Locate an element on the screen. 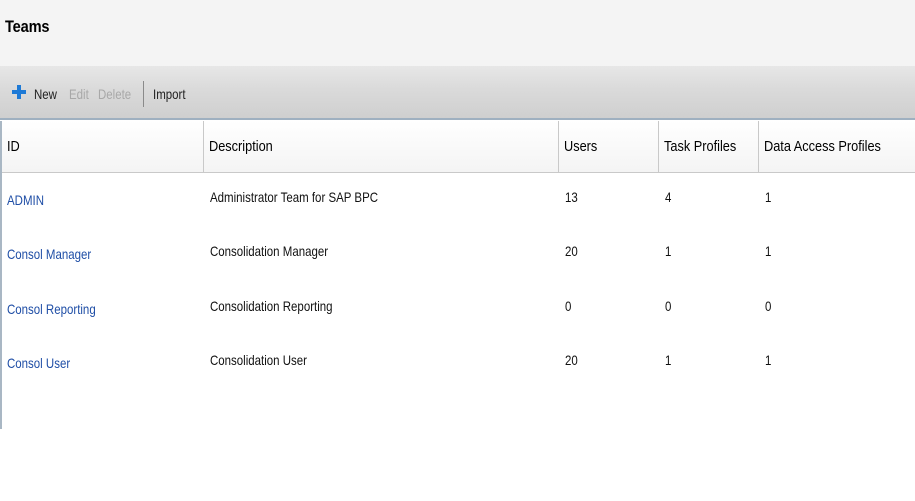 Image resolution: width=915 pixels, height=501 pixels. column-header-label: Description is located at coordinates (241, 146).